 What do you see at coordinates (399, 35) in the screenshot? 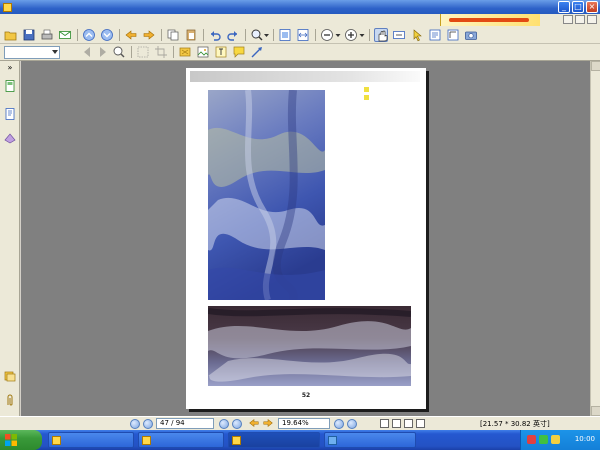
I see `text-select-icon` at bounding box center [399, 35].